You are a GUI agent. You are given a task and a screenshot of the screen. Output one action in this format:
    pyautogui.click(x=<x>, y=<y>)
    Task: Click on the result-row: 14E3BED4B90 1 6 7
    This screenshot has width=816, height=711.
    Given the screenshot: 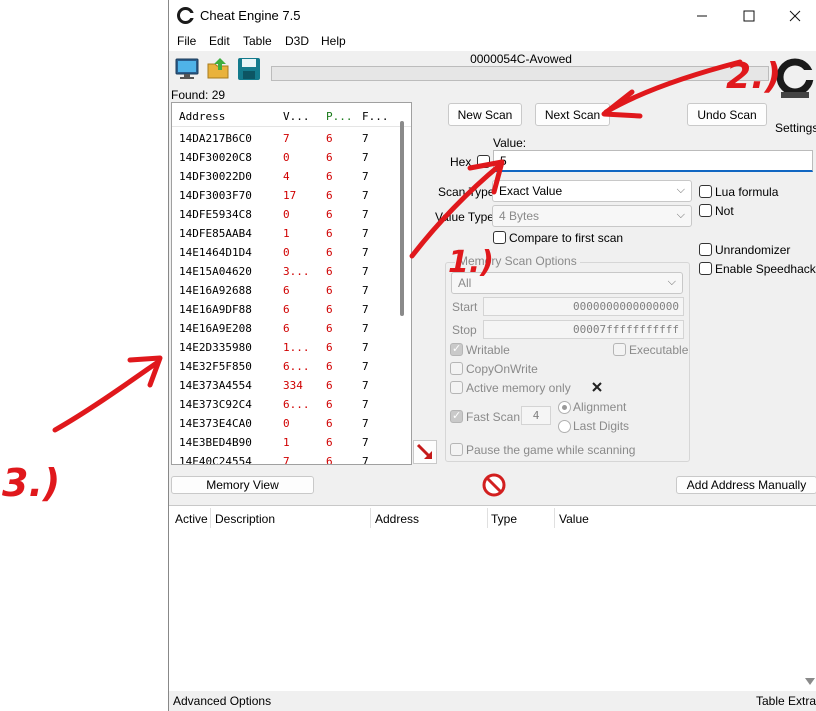 What is the action you would take?
    pyautogui.click(x=288, y=442)
    